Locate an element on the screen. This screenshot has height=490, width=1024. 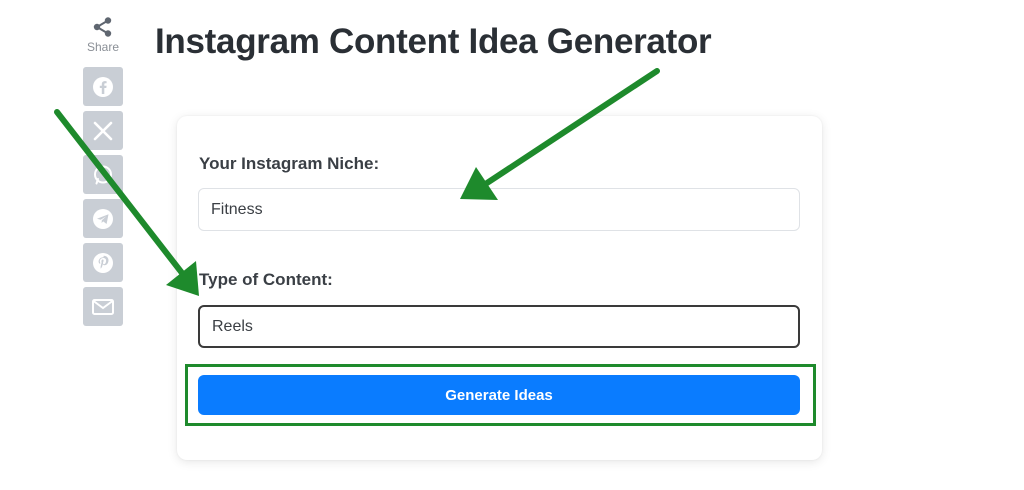
x-icon is located at coordinates (103, 130).